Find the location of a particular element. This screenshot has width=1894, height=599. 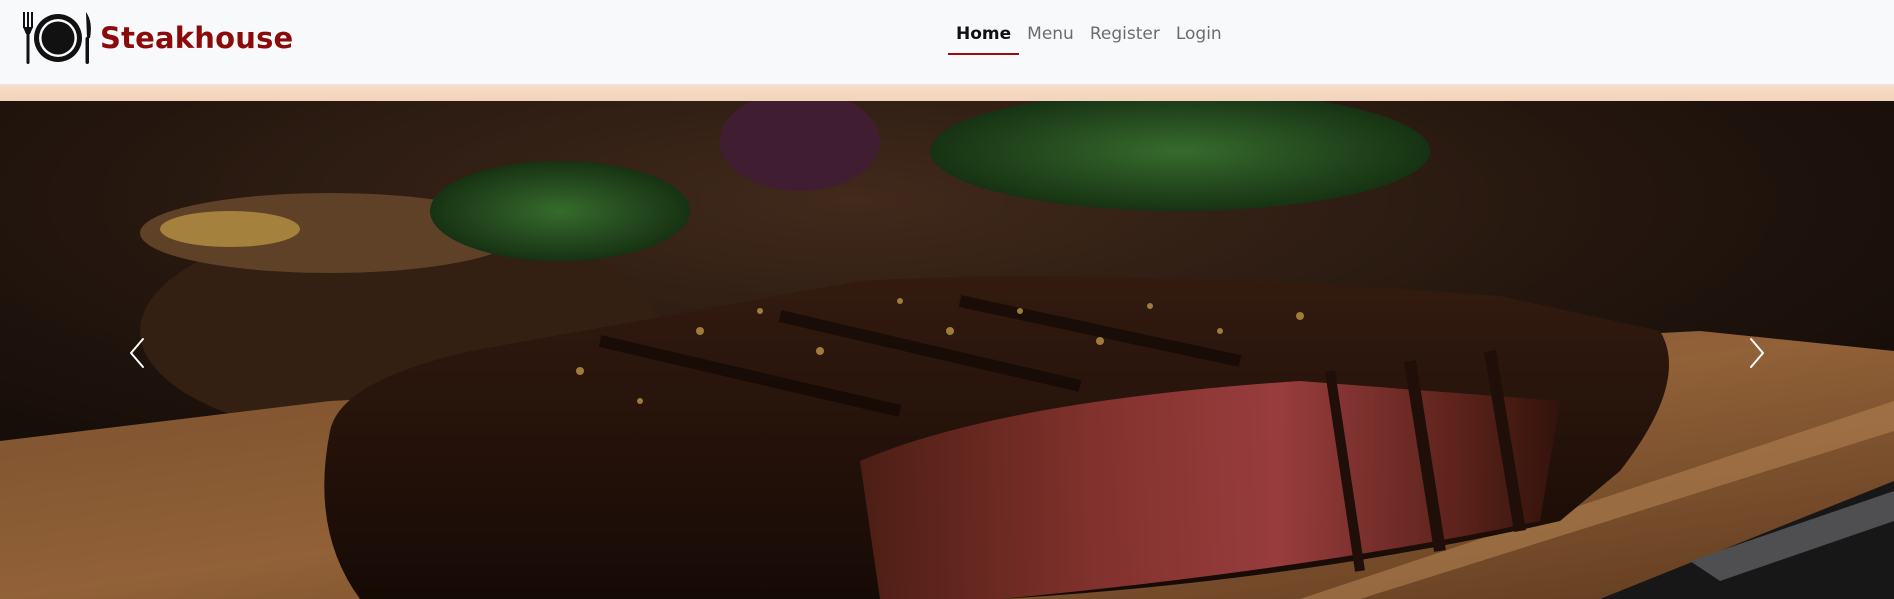

plate-fork-knife-icon is located at coordinates (57, 38).